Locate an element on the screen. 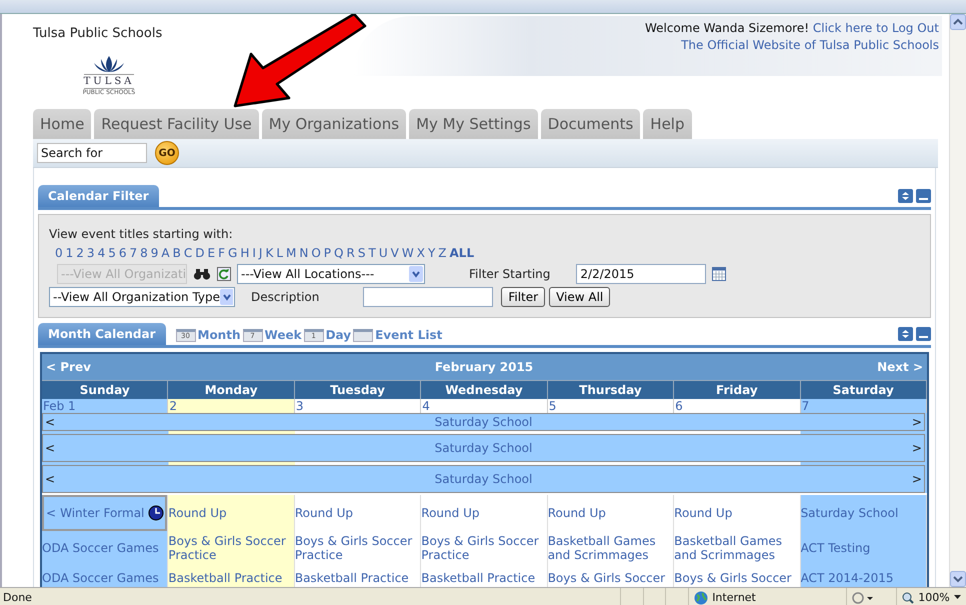 The image size is (966, 605). event-link: Saturday School is located at coordinates (863, 513).